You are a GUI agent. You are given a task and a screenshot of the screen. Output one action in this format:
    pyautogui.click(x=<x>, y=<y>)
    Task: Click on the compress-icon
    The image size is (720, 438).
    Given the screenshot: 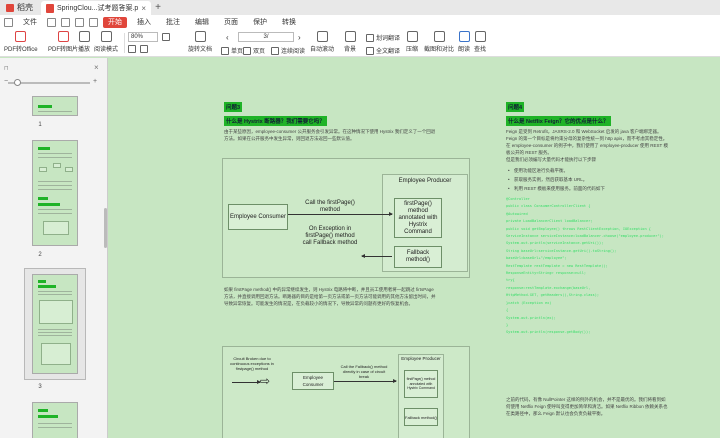 What is the action you would take?
    pyautogui.click(x=412, y=36)
    